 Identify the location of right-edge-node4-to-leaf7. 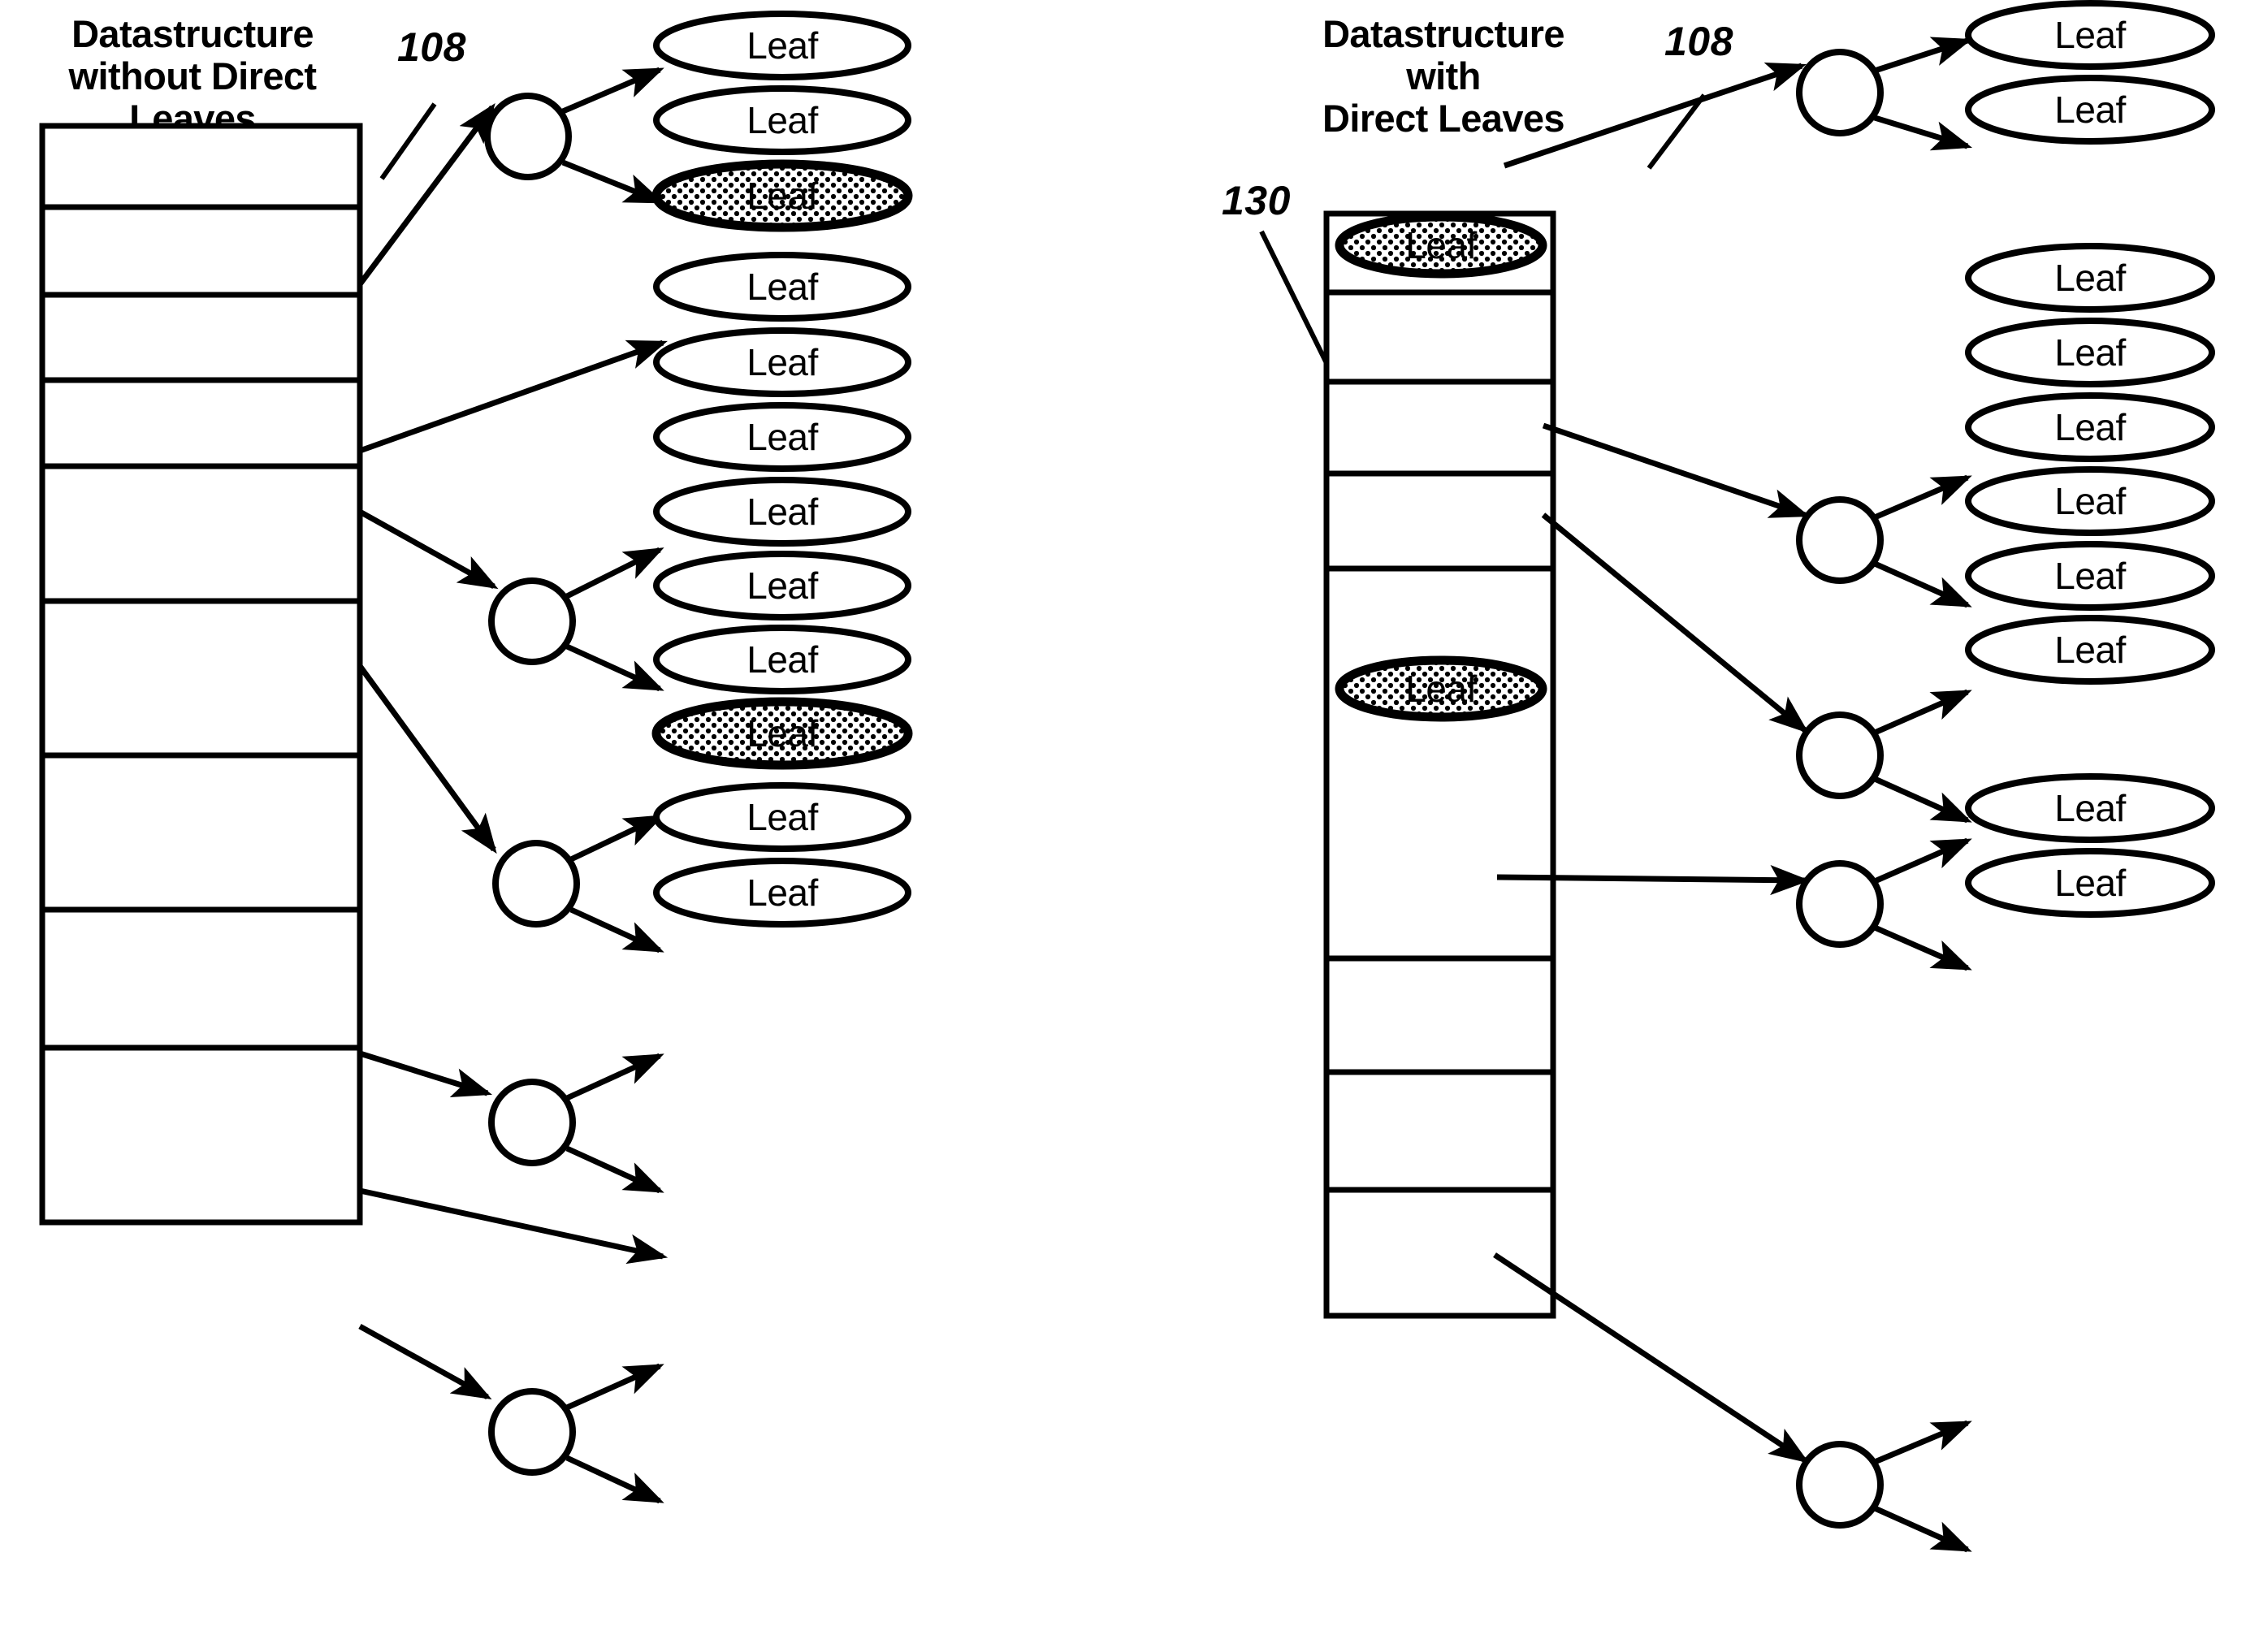
(1922, 860).